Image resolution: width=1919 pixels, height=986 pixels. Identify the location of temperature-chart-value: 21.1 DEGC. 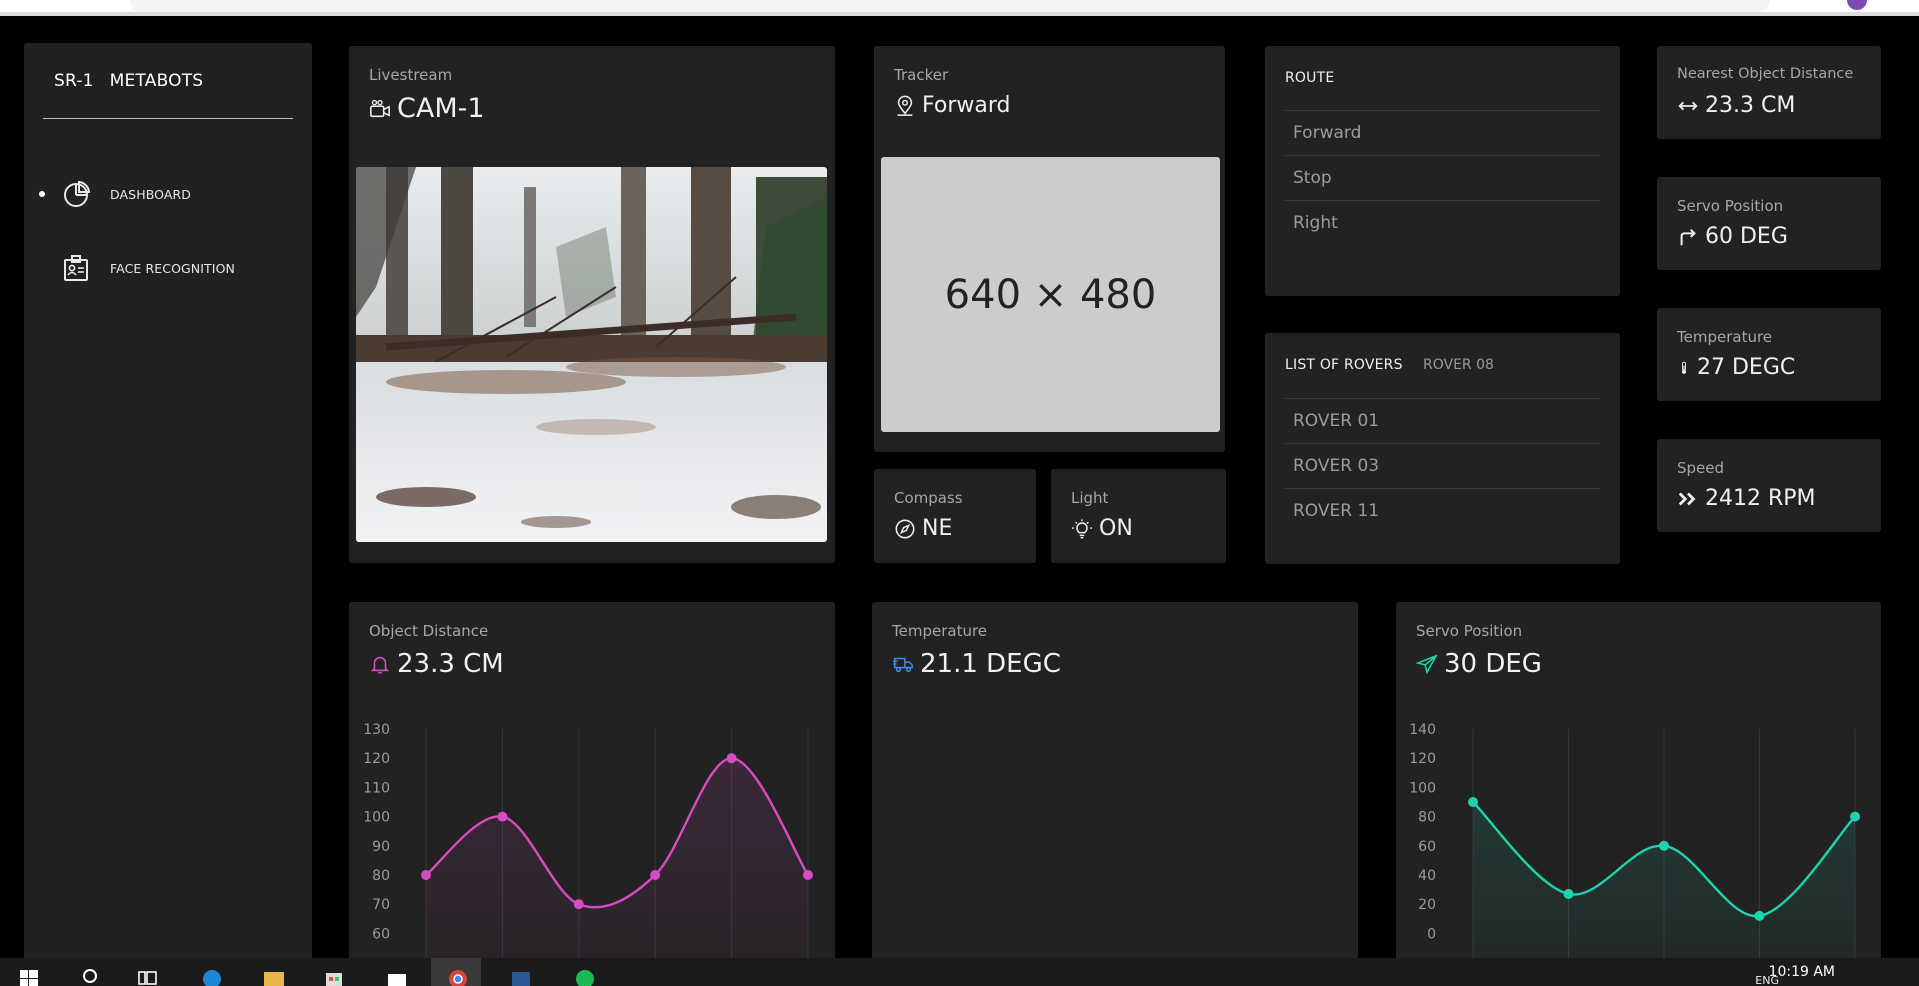
(990, 664).